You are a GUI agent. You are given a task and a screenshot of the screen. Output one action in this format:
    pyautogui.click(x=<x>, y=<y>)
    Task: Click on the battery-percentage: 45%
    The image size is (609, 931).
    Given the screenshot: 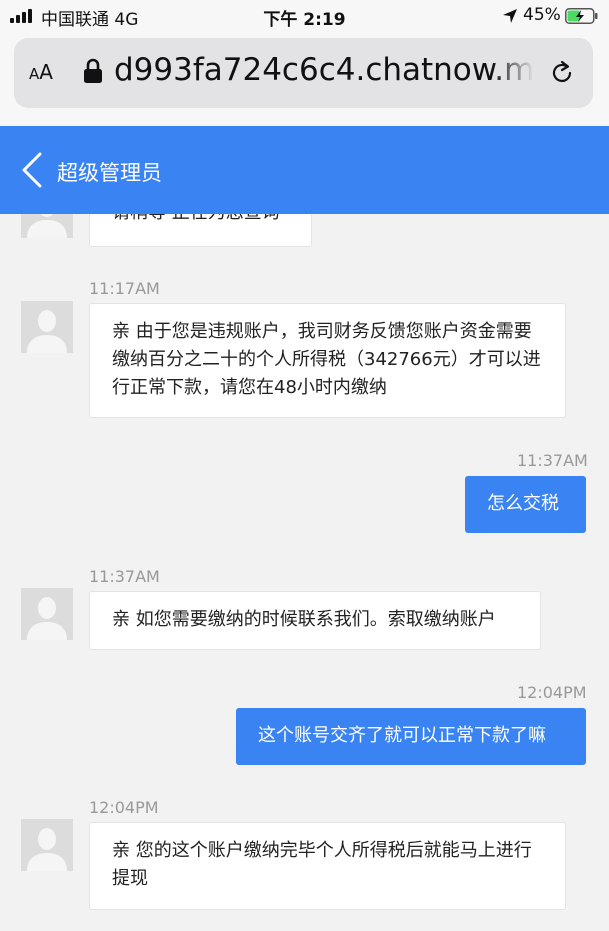 What is the action you would take?
    pyautogui.click(x=542, y=15)
    